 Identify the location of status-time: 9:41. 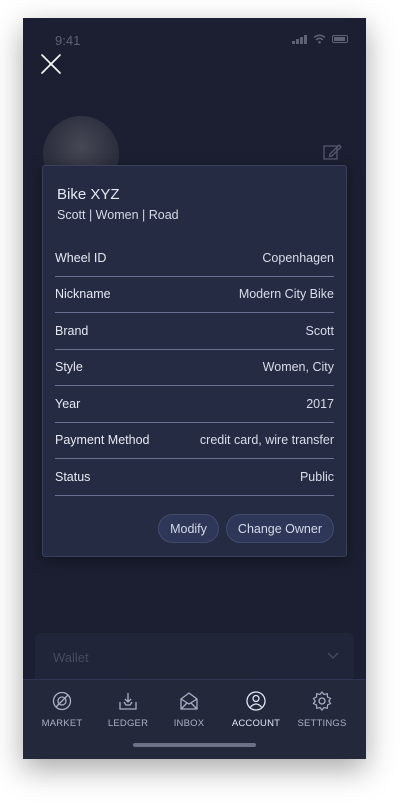
(68, 40).